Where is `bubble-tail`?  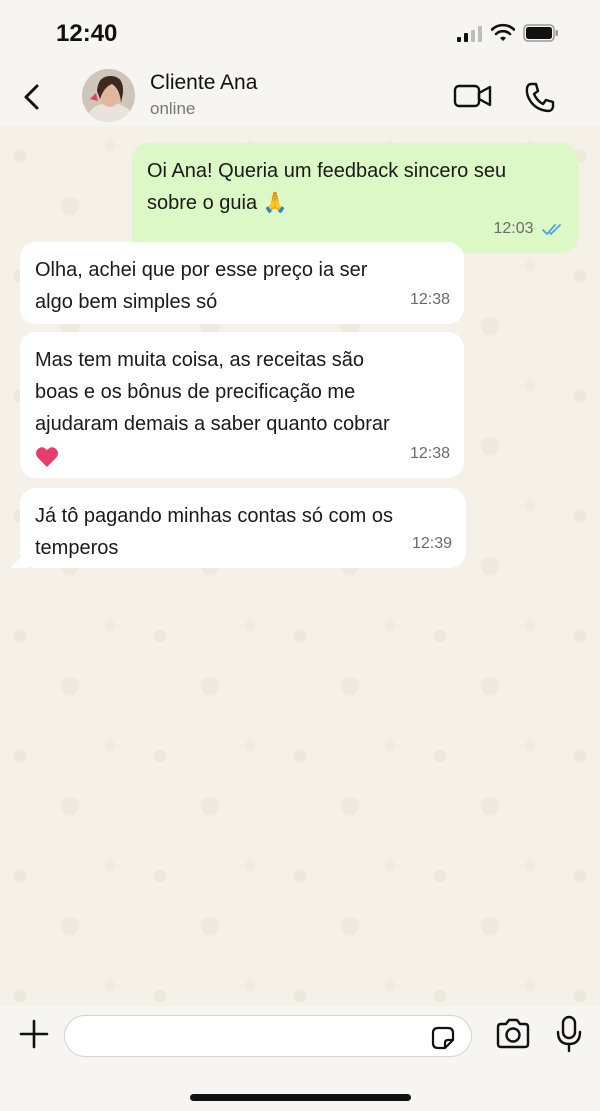
bubble-tail is located at coordinates (19, 559).